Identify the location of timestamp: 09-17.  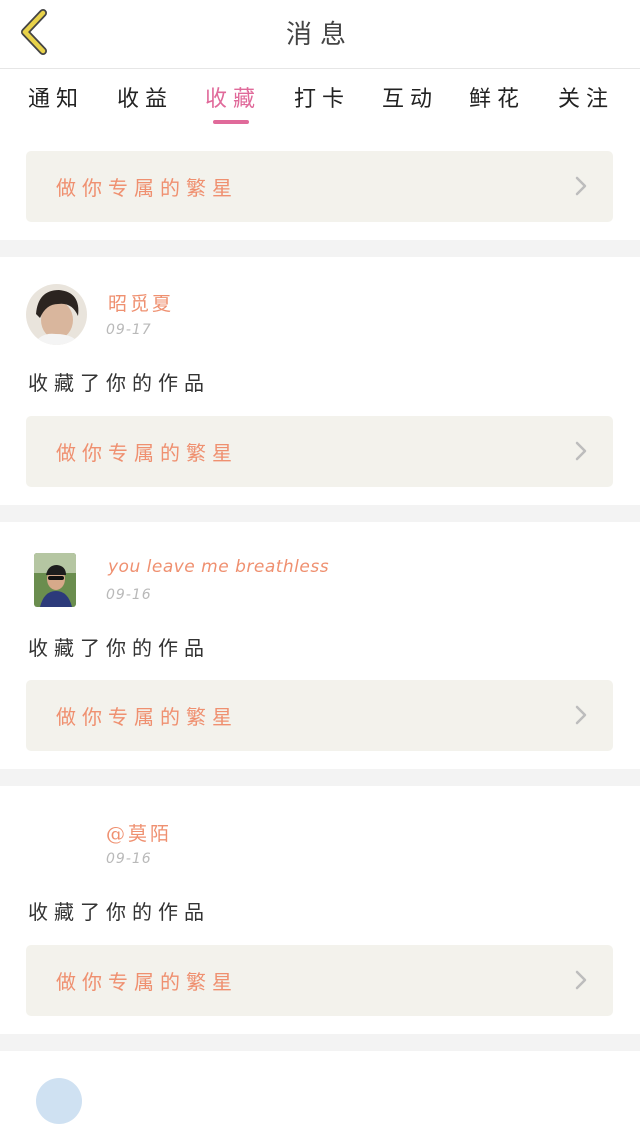
(129, 330).